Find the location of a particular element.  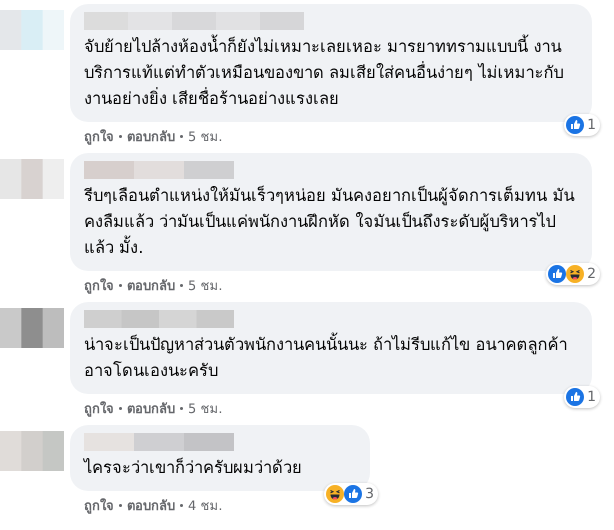

reaction-count: 3 is located at coordinates (369, 494).